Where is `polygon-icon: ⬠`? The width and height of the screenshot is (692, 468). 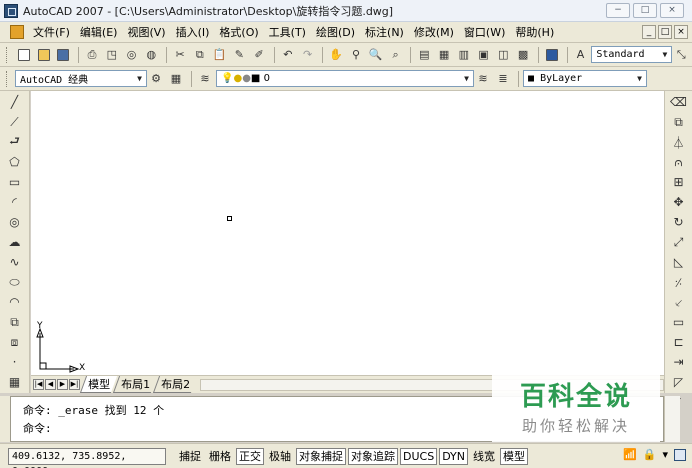 polygon-icon: ⬠ is located at coordinates (15, 162).